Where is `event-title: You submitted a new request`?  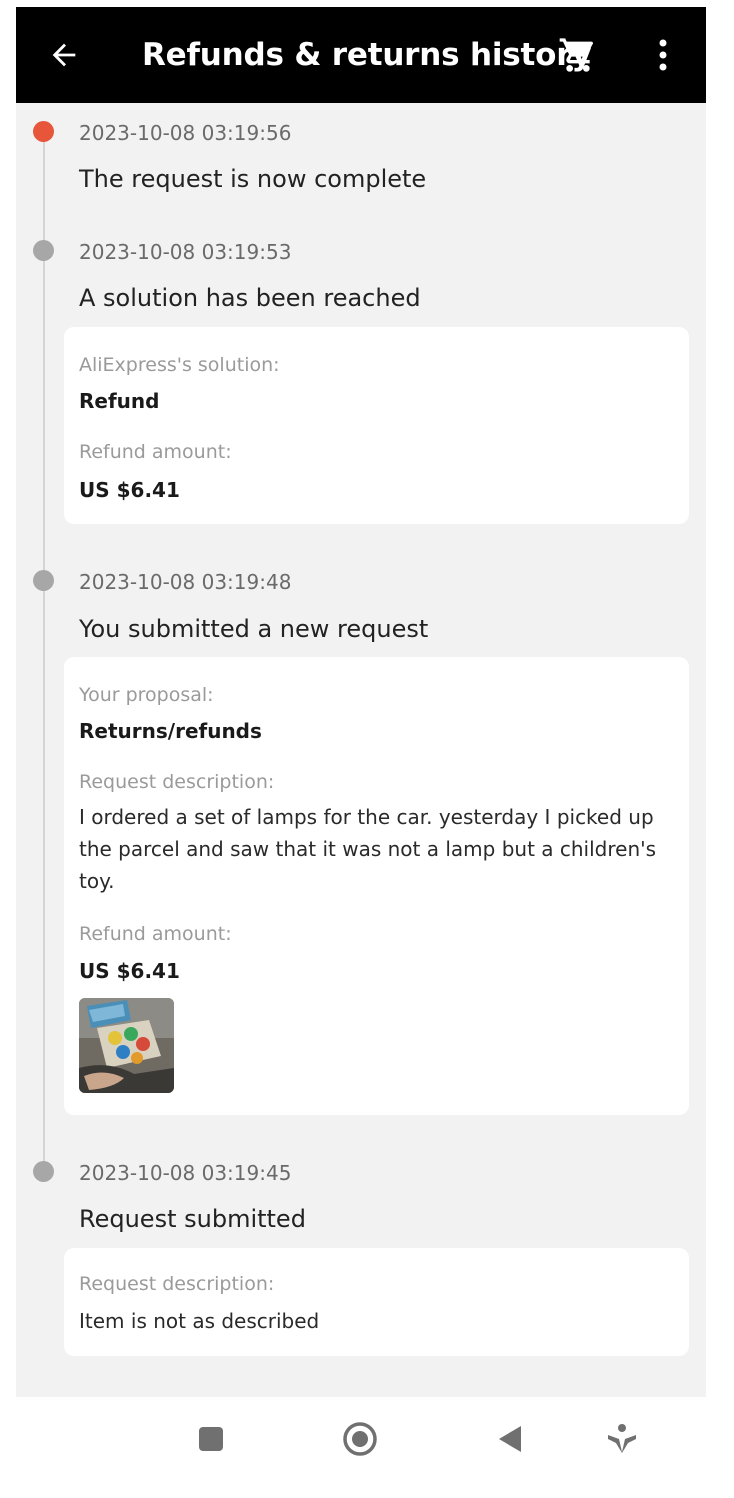 event-title: You submitted a new request is located at coordinates (254, 629).